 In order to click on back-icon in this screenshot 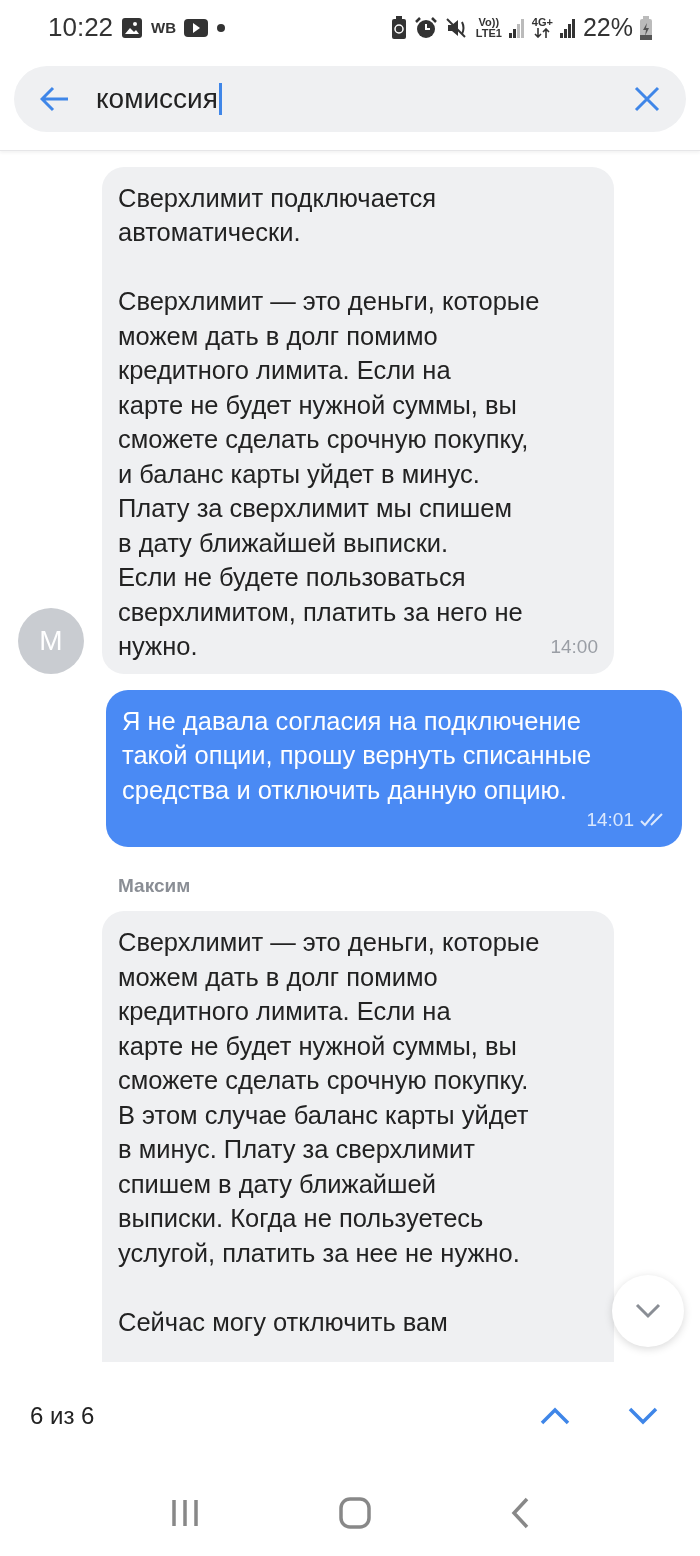, I will do `click(520, 1513)`.